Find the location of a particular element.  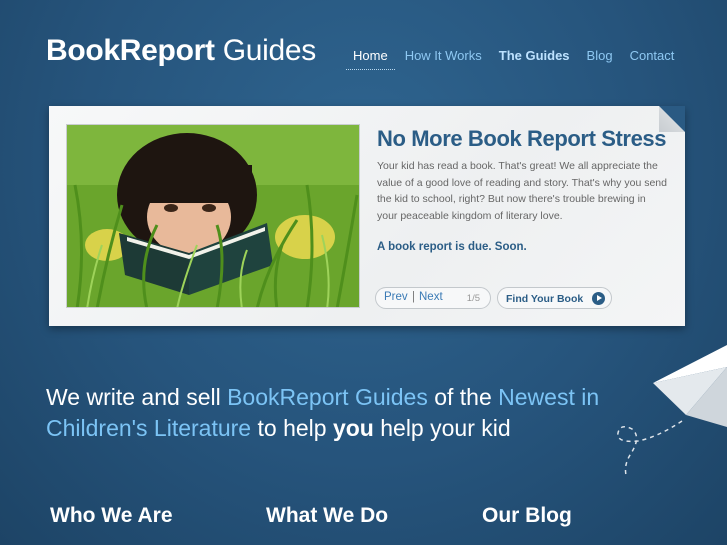

tagline-part4: help your kid is located at coordinates (442, 428).